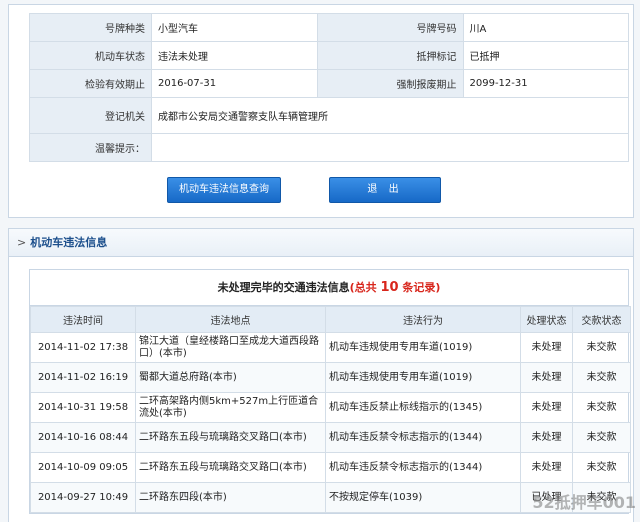  I want to click on header-location: 违法地点, so click(230, 319).